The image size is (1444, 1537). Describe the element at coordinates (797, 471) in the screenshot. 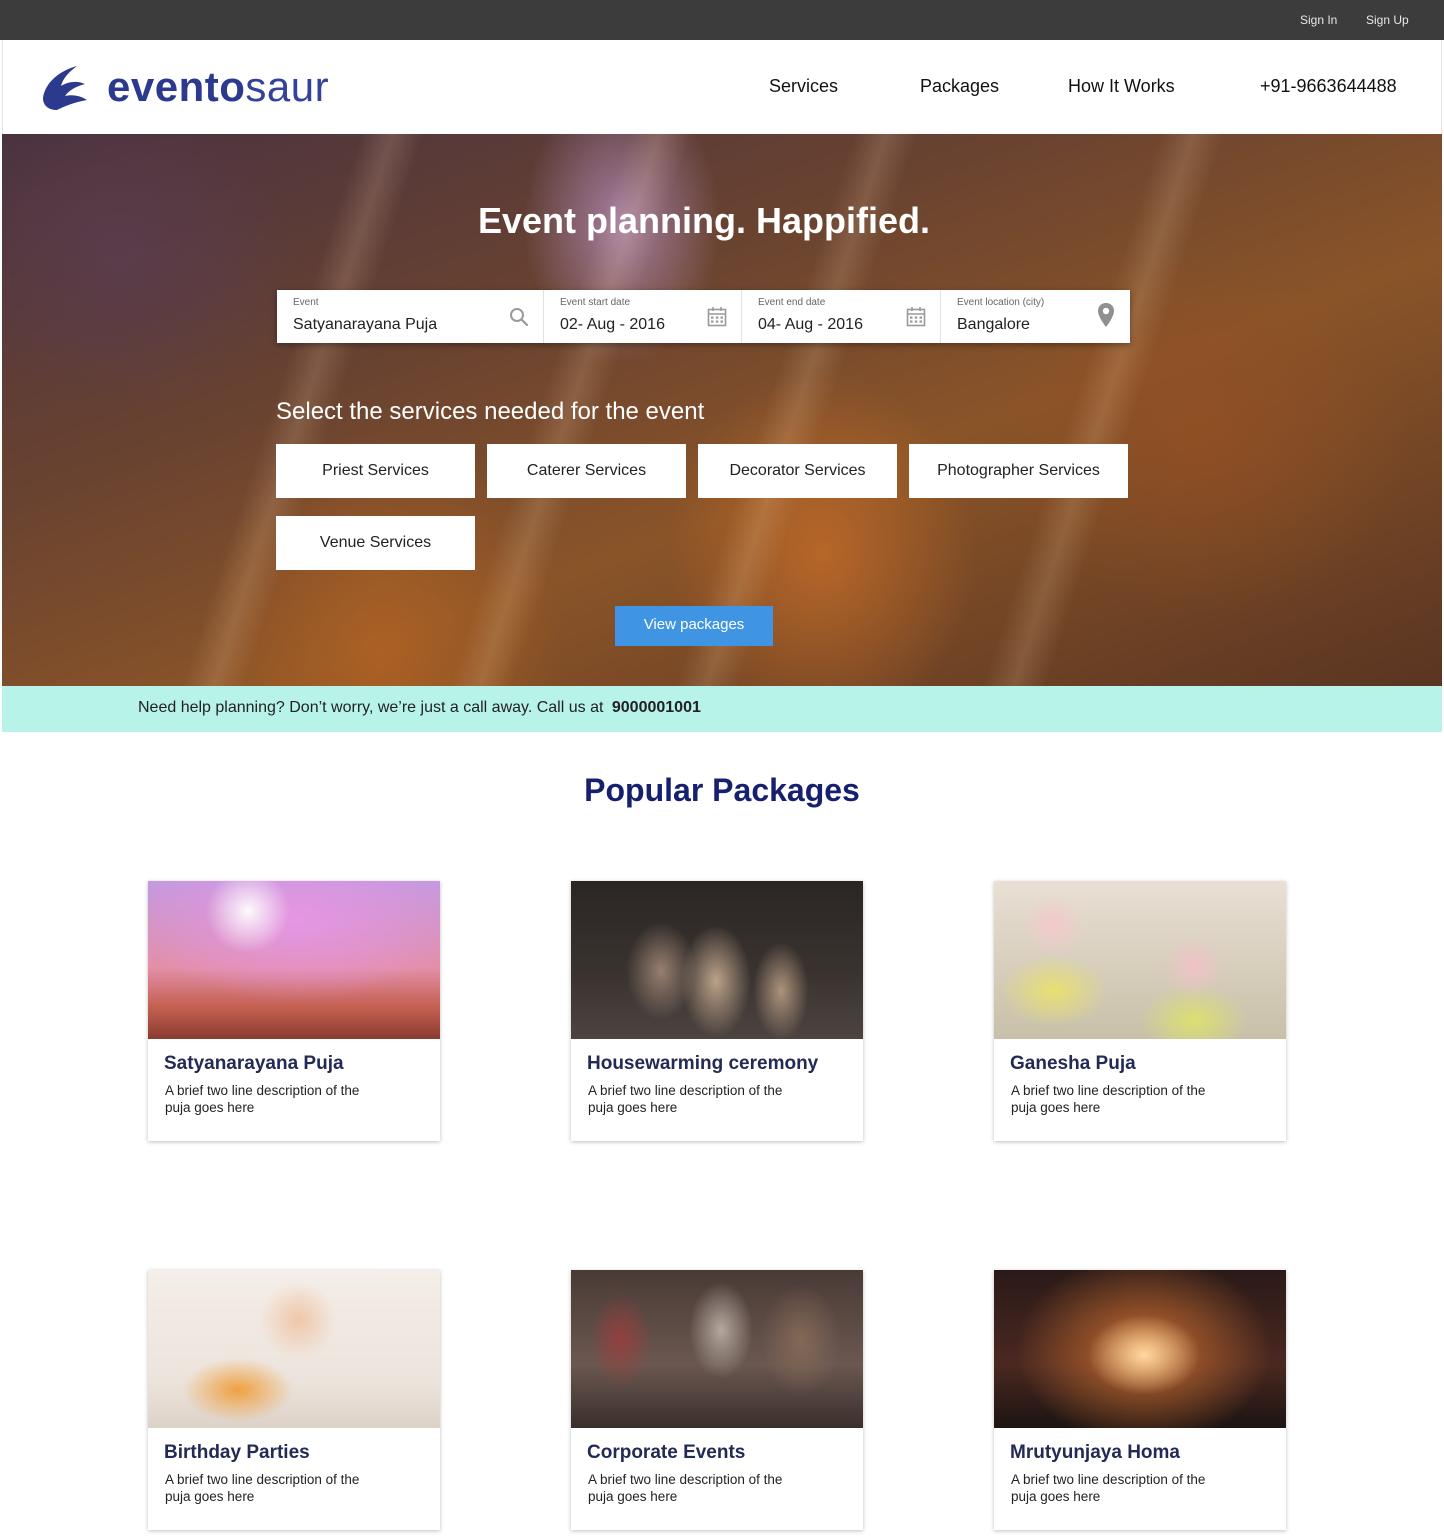

I see `service-decorator-button: Decorator Services` at that location.